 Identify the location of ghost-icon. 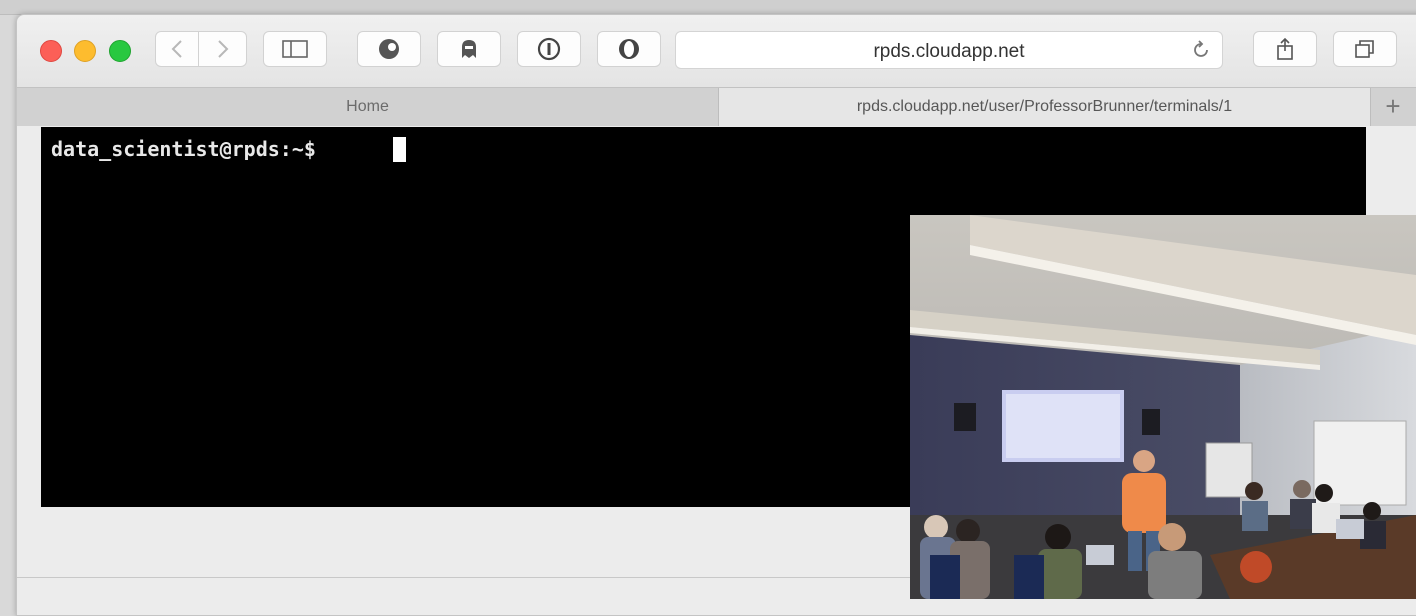
(469, 49).